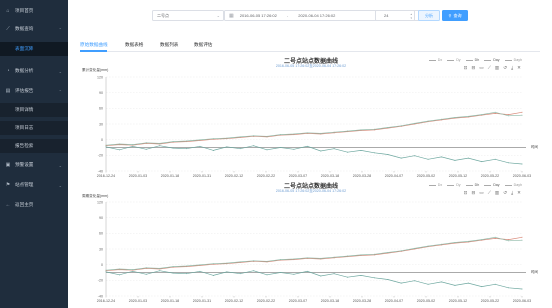  Describe the element at coordinates (24, 48) in the screenshot. I see `sidebar-item-label: 表面沉降` at that location.